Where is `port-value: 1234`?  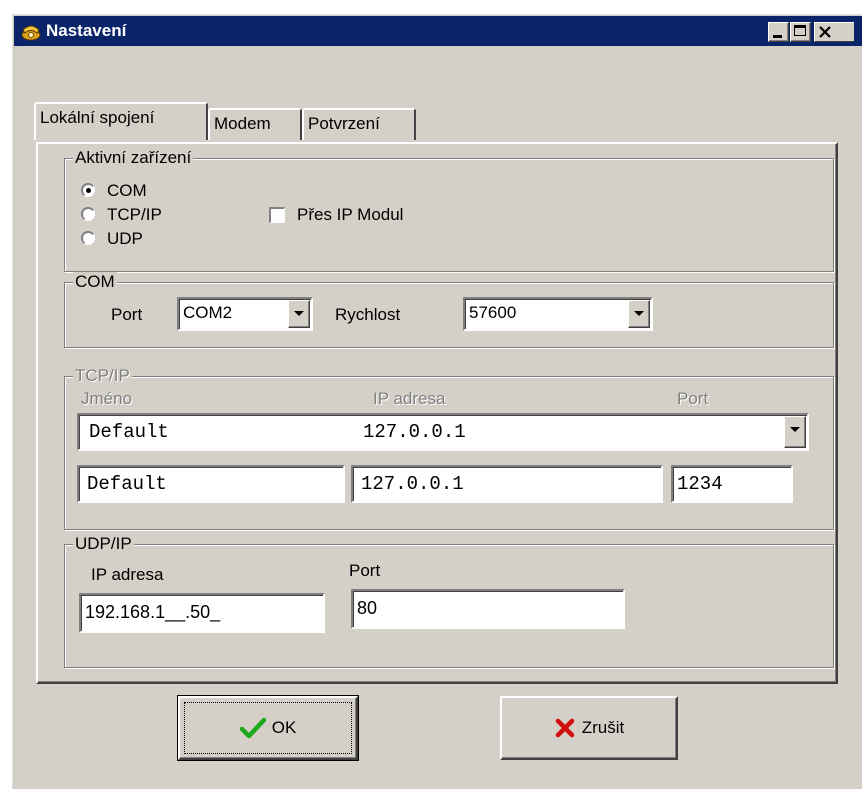
port-value: 1234 is located at coordinates (700, 484).